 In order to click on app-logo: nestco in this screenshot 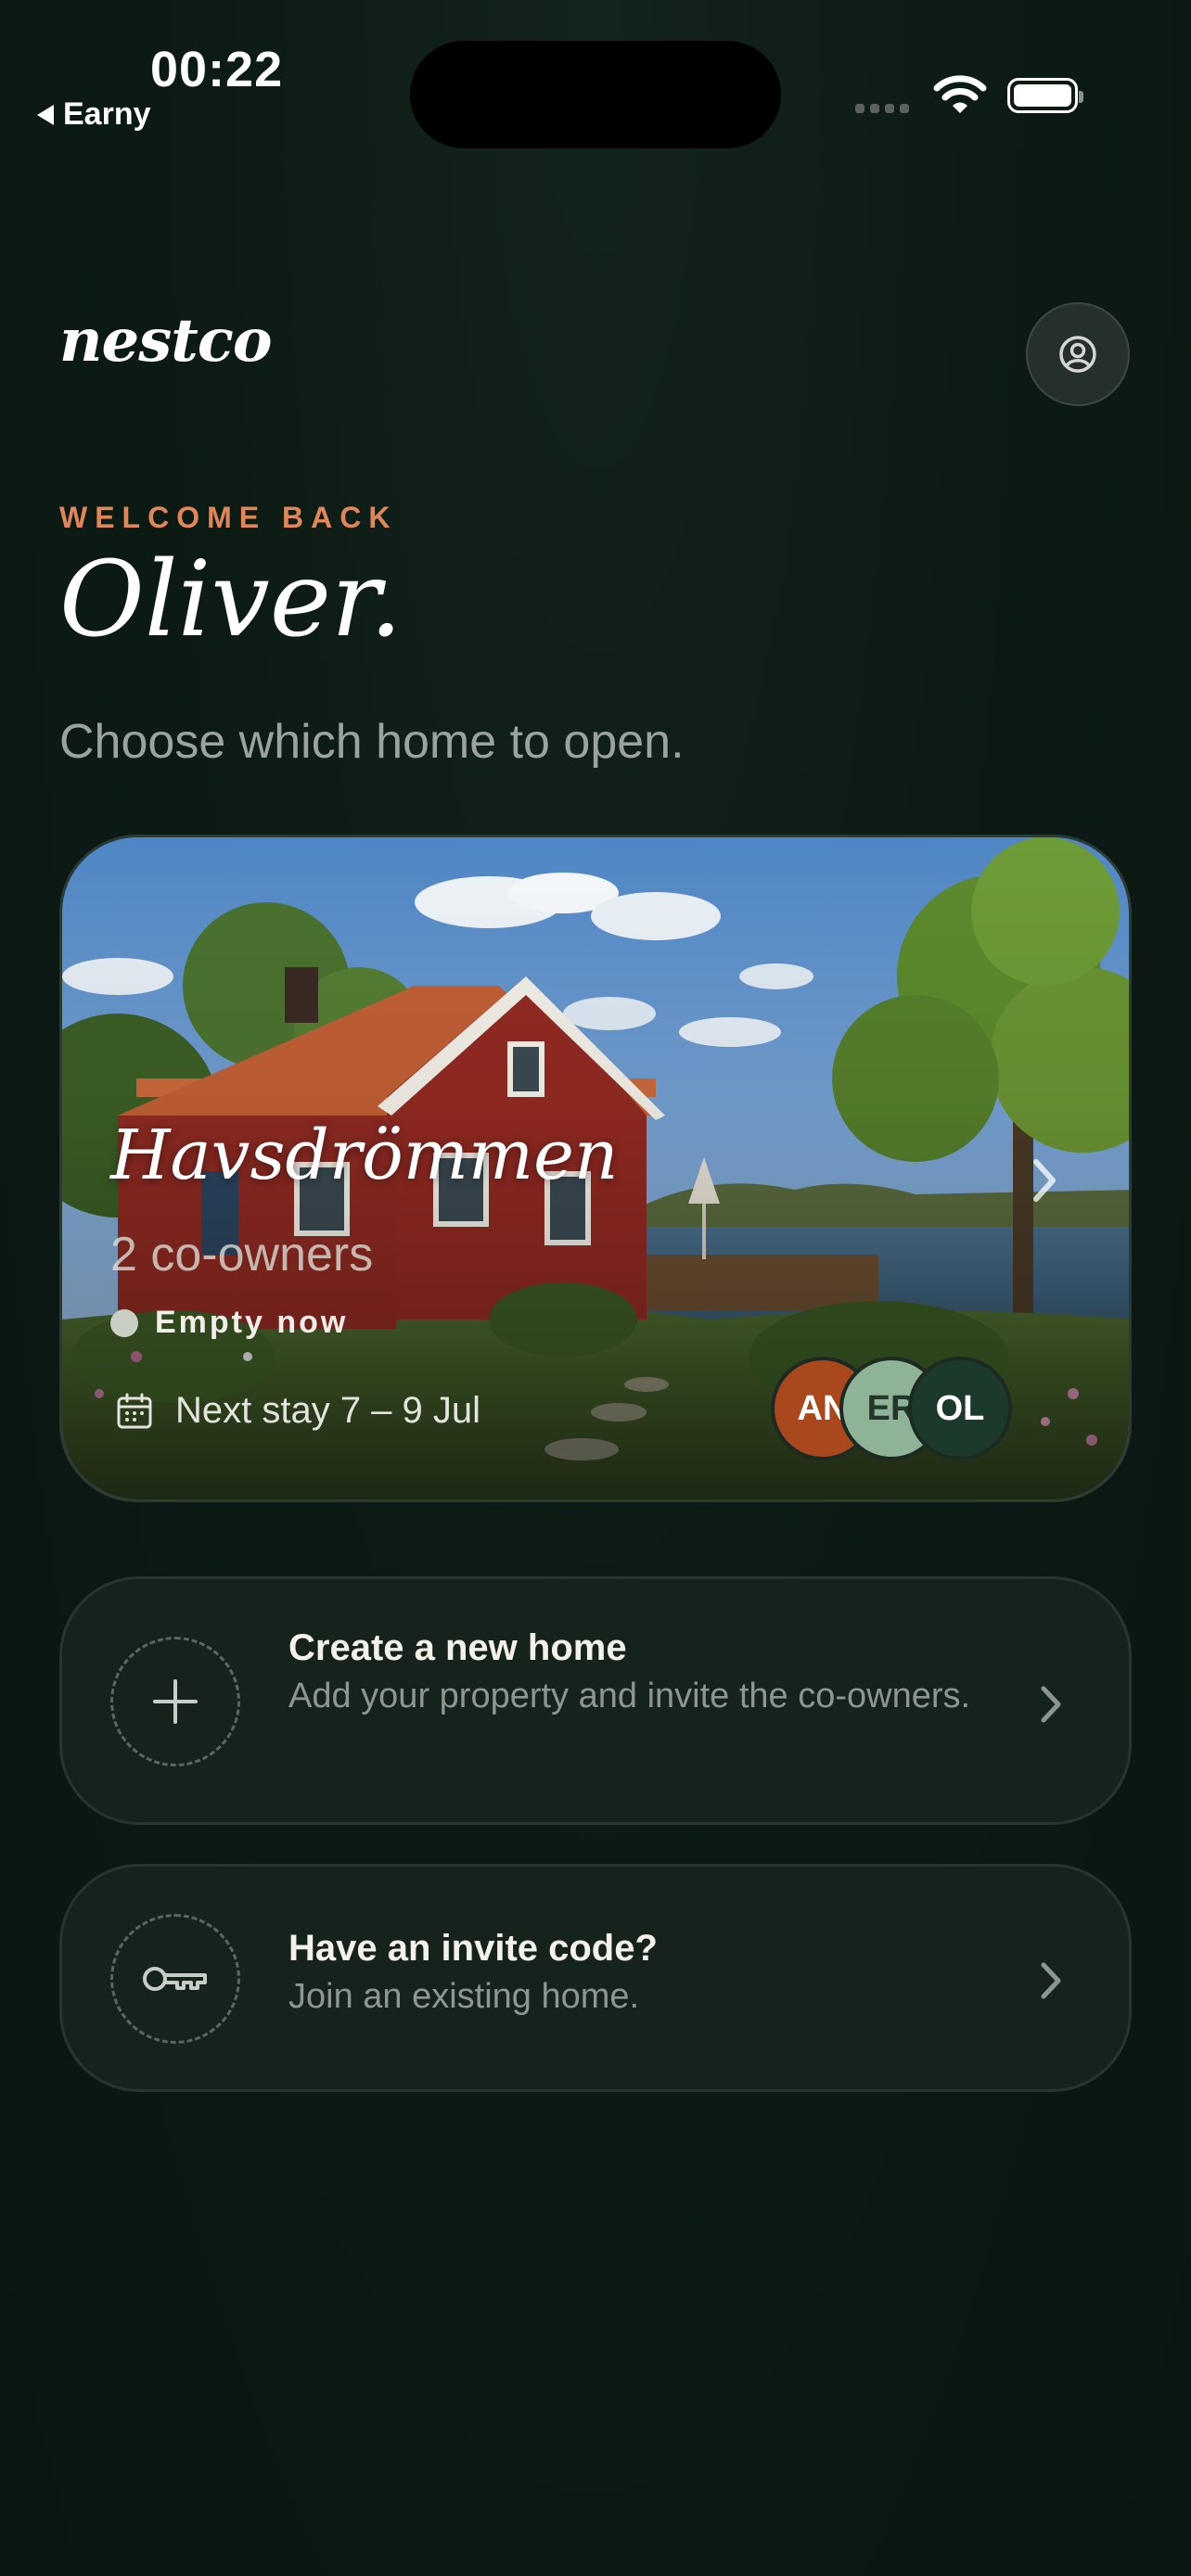, I will do `click(165, 341)`.